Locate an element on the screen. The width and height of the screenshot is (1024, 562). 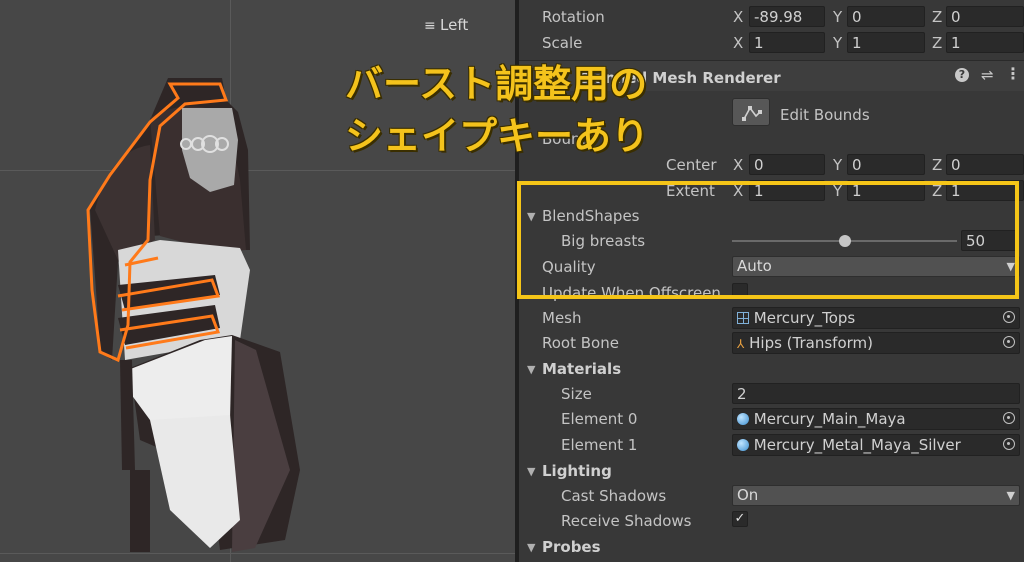
material-value: Mercury_Metal_Maya_Silver is located at coordinates (857, 445).